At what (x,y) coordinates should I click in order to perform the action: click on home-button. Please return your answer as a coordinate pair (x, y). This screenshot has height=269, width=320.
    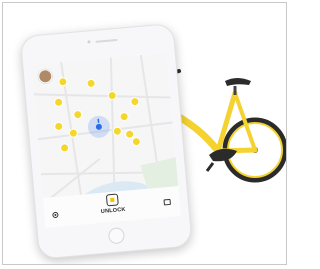
    Looking at the image, I should click on (116, 236).